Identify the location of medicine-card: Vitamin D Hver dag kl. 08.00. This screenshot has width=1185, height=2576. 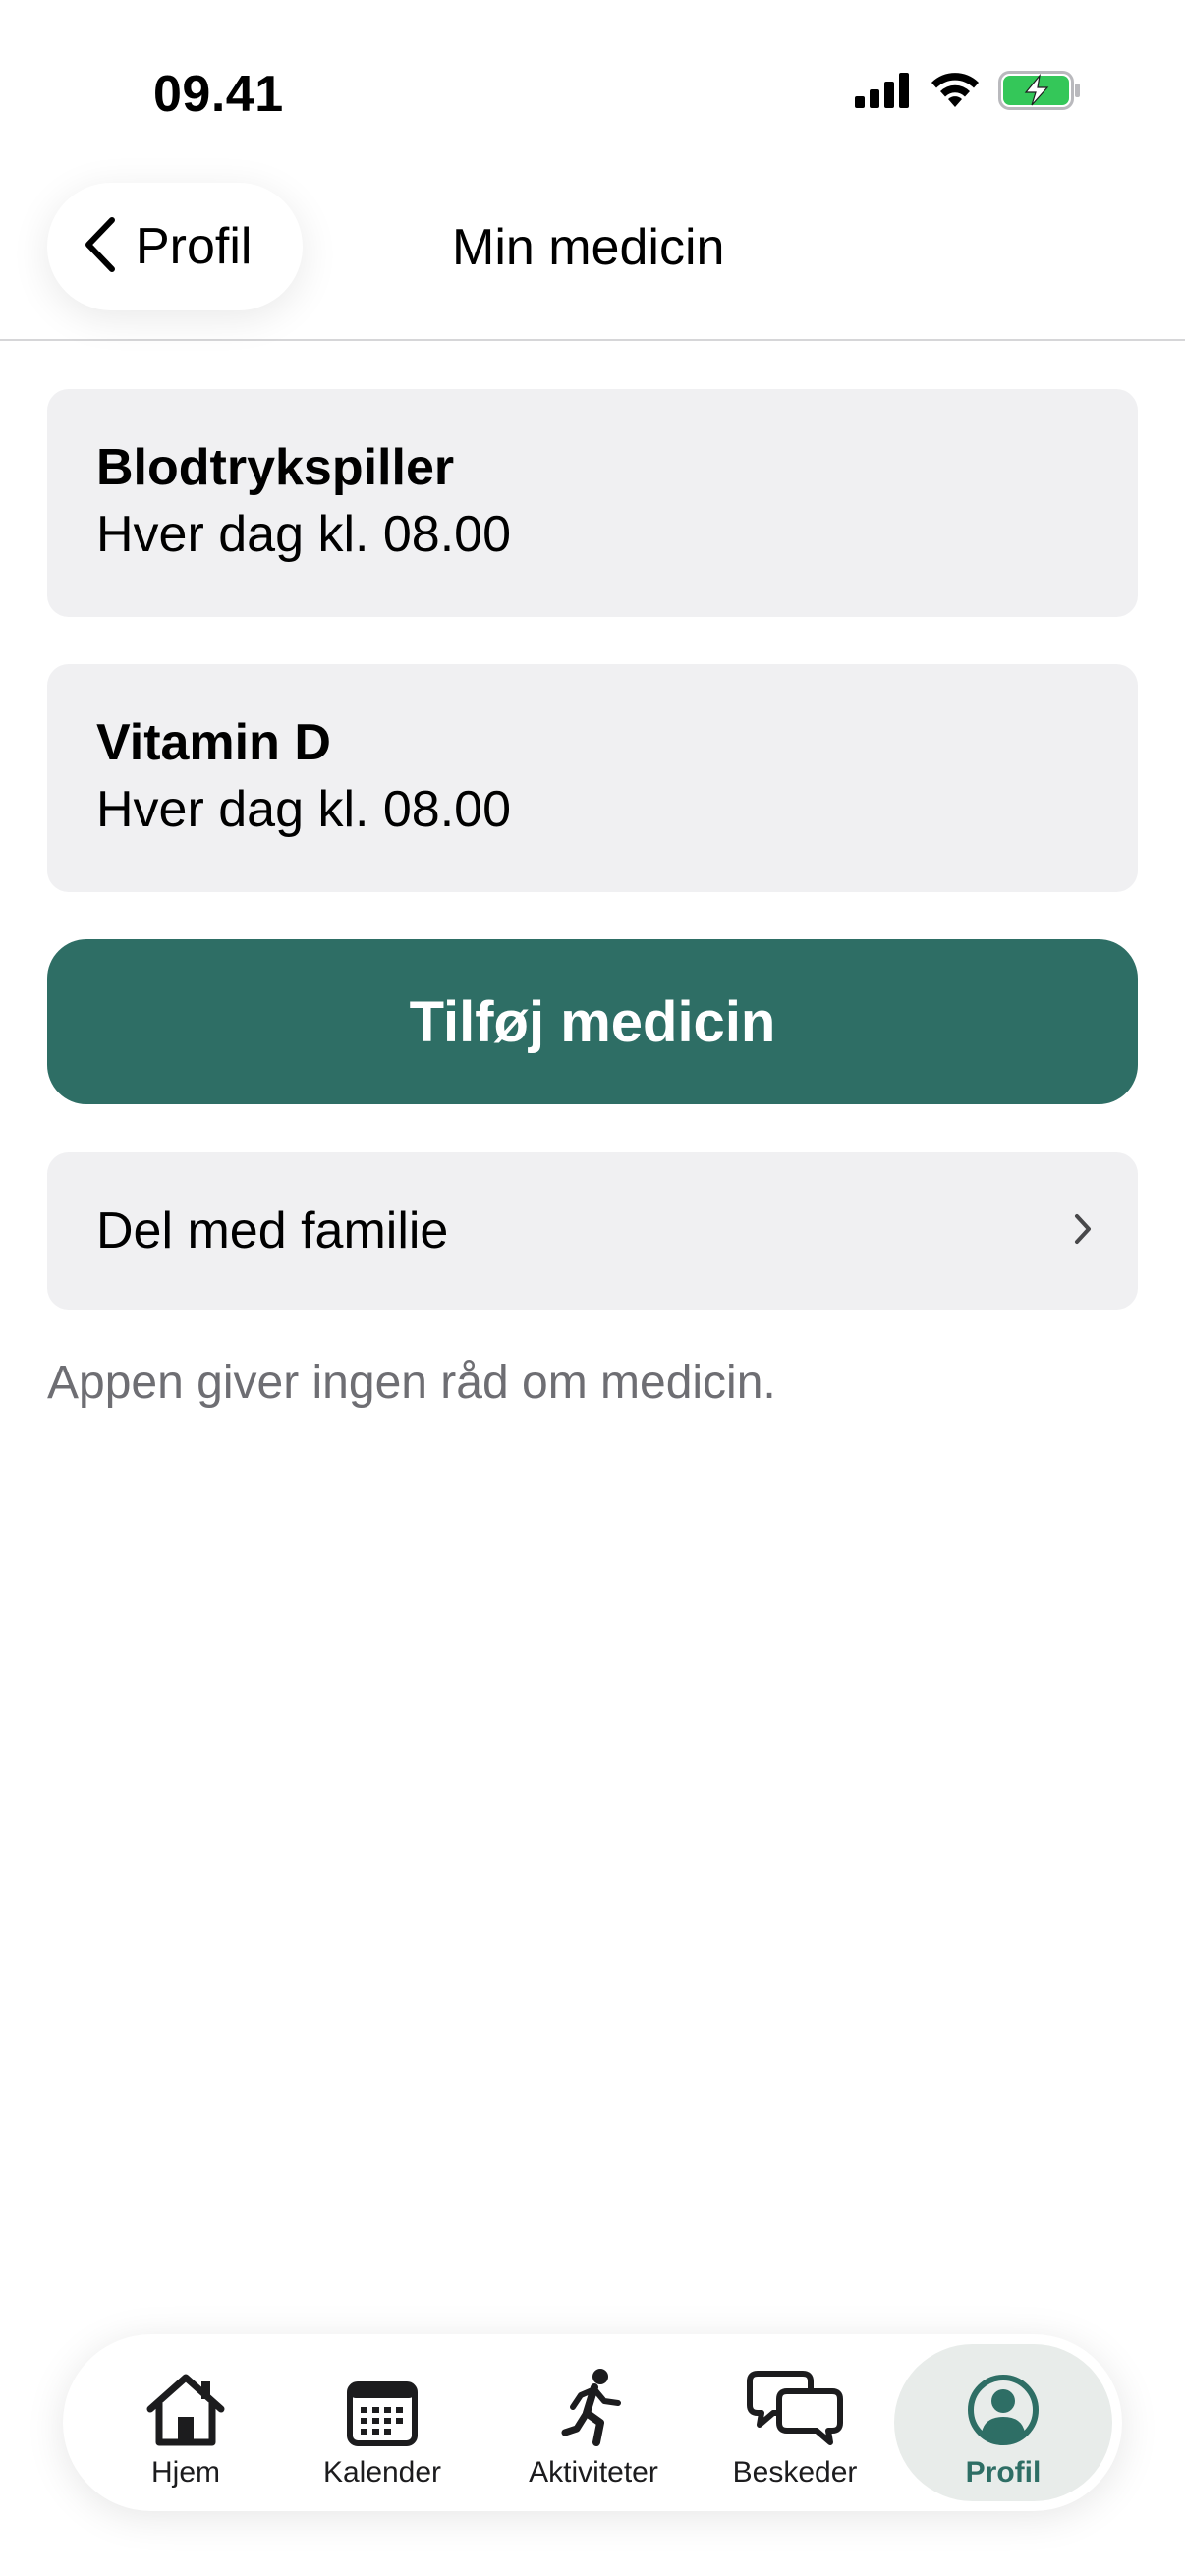
(592, 778).